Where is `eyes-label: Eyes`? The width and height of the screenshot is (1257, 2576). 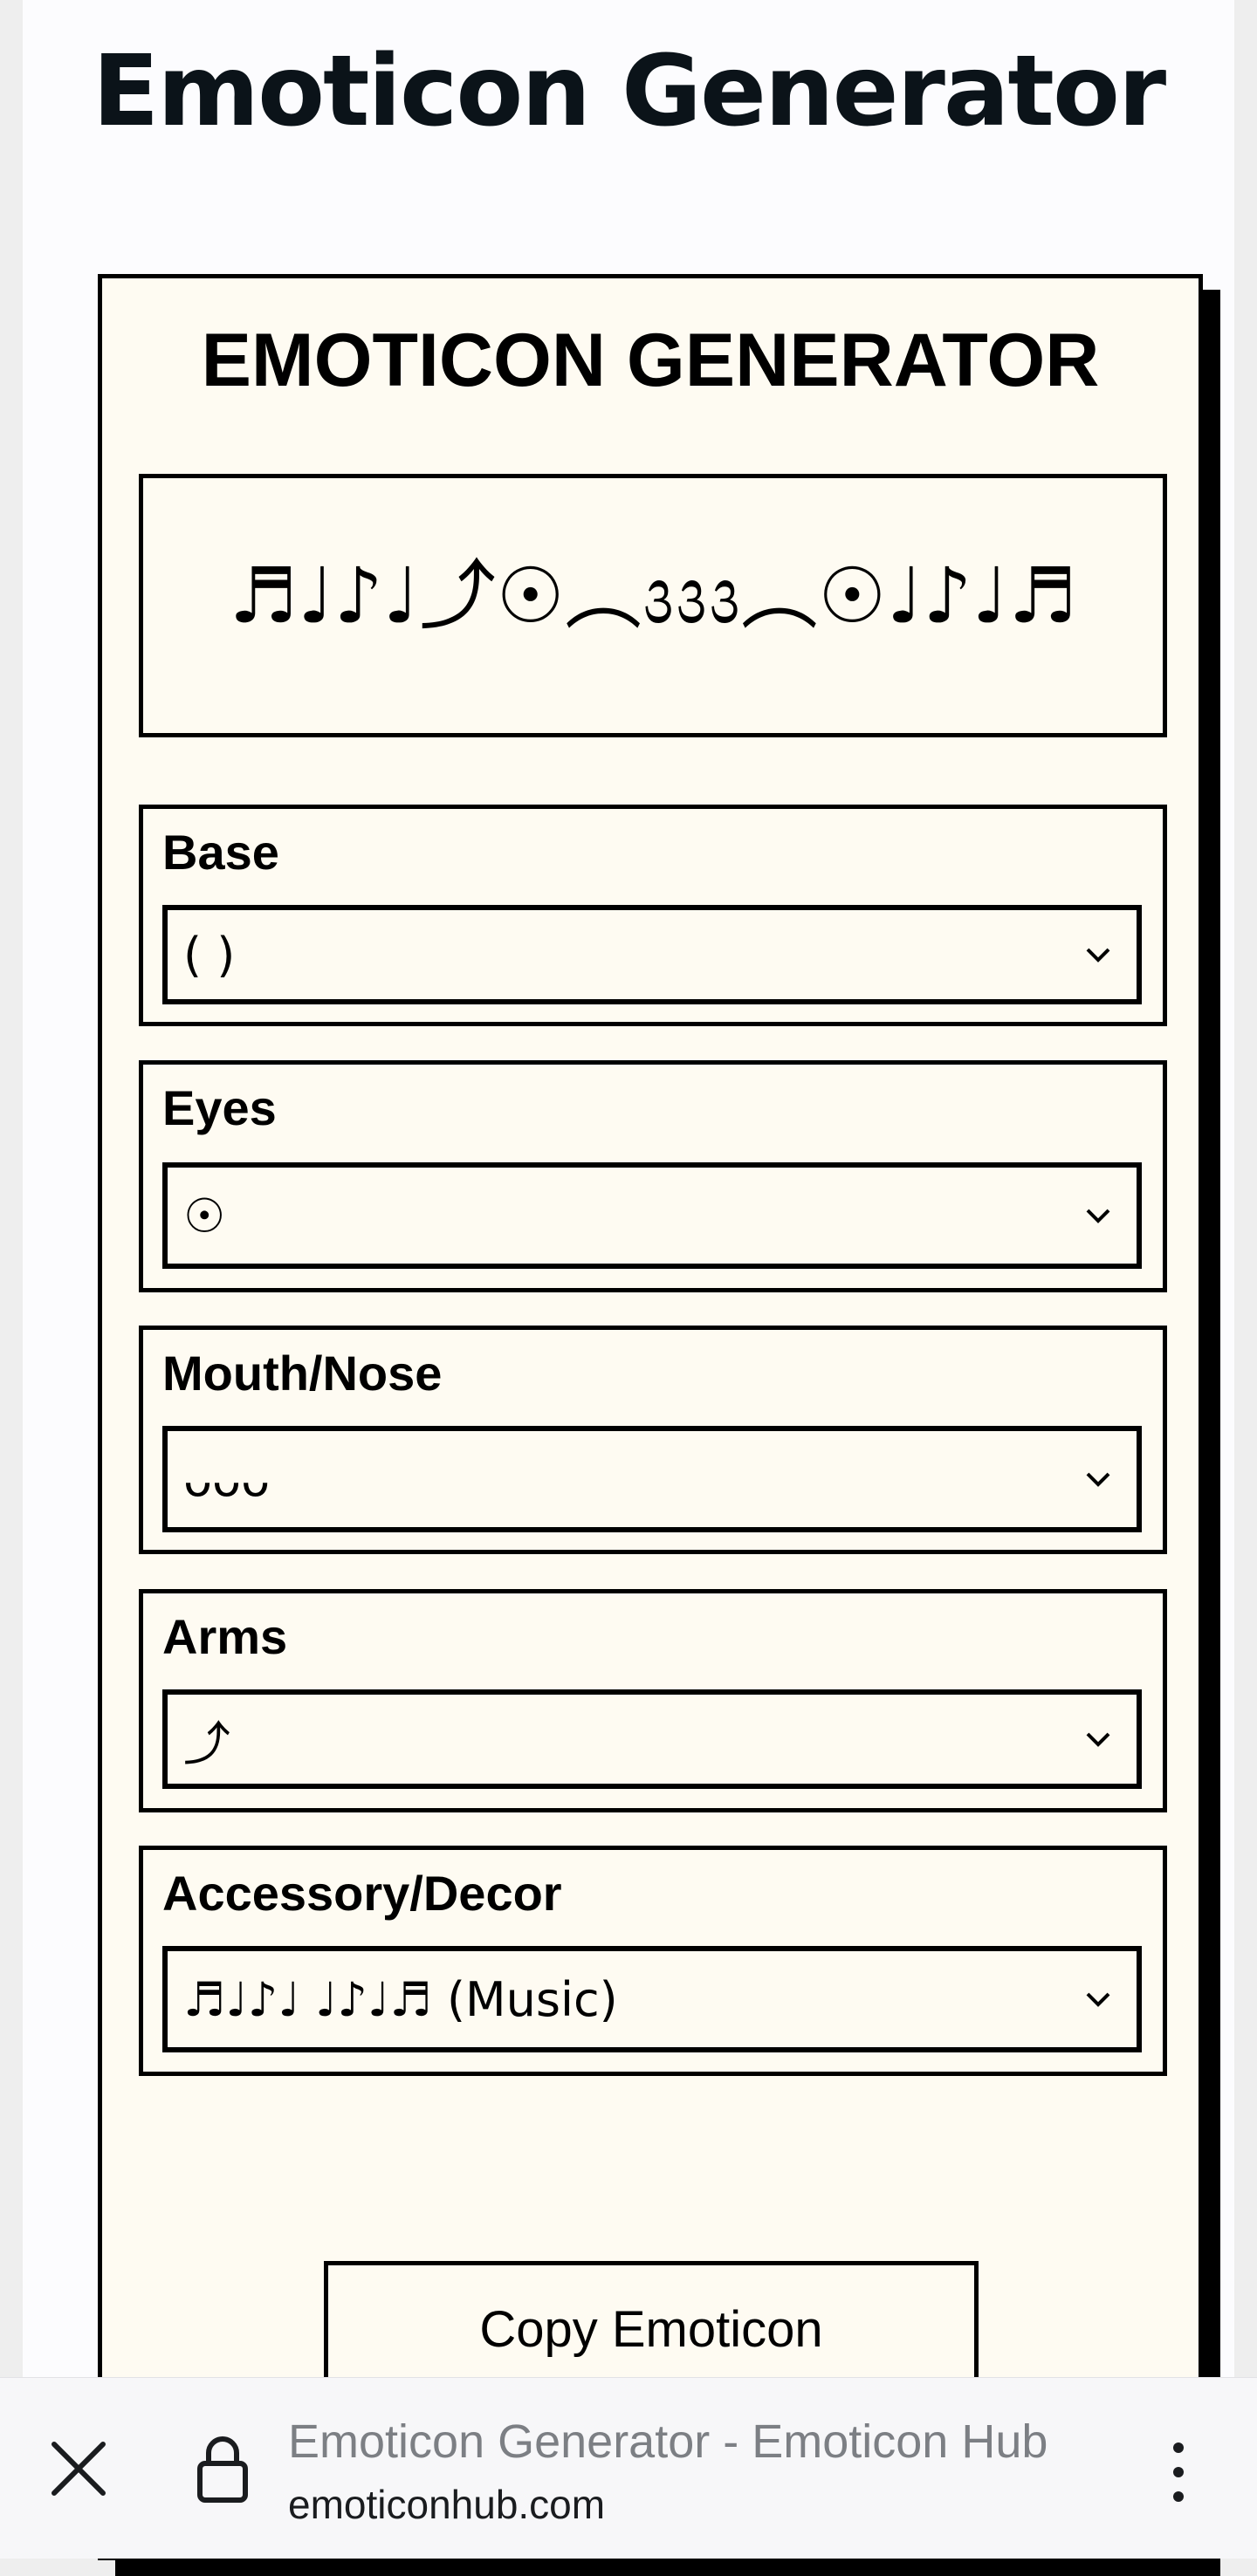
eyes-label: Eyes is located at coordinates (220, 1107).